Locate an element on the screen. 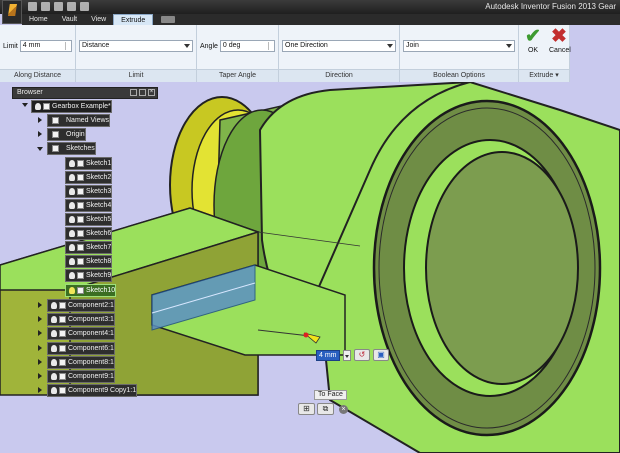  limit-label: Limit is located at coordinates (10, 46).